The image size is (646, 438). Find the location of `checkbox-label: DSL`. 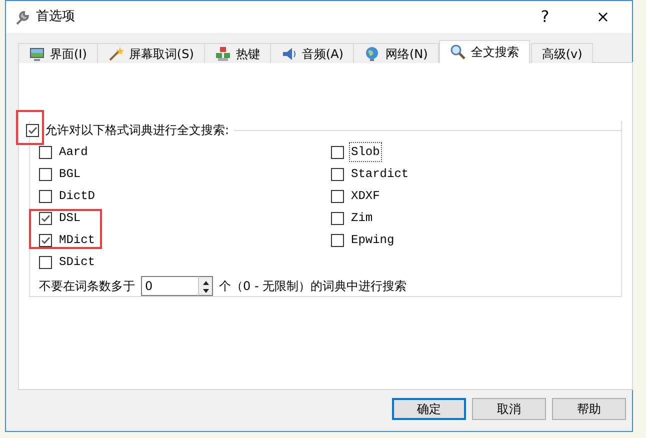

checkbox-label: DSL is located at coordinates (70, 218).